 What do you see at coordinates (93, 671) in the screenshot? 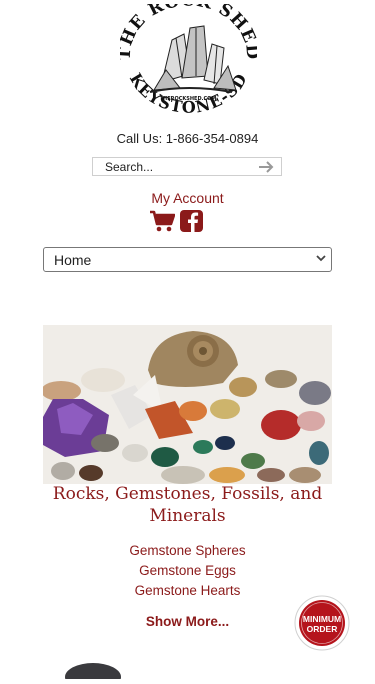
I see `next-category-image` at bounding box center [93, 671].